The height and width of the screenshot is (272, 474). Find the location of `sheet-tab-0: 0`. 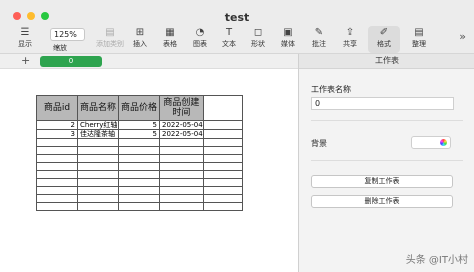

sheet-tab-0: 0 is located at coordinates (71, 61).